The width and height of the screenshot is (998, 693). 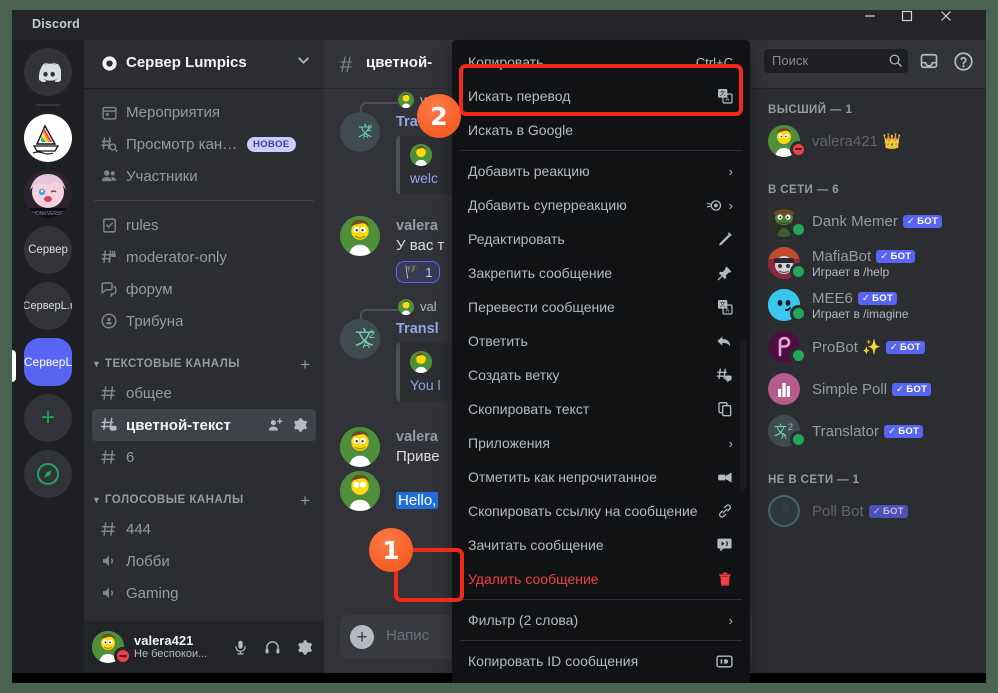 What do you see at coordinates (305, 500) in the screenshot?
I see `add-voice-channel-button: +` at bounding box center [305, 500].